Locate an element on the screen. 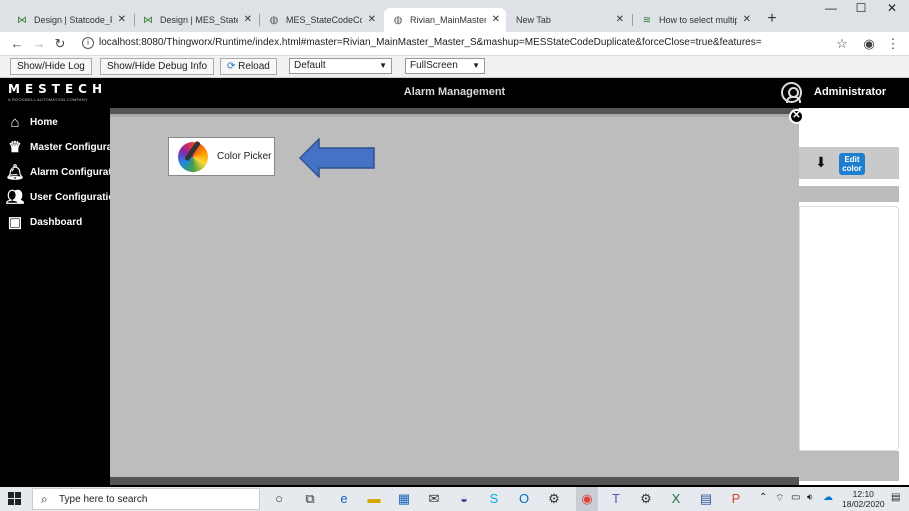 This screenshot has width=909, height=511. battery-icon: ▭ is located at coordinates (795, 497).